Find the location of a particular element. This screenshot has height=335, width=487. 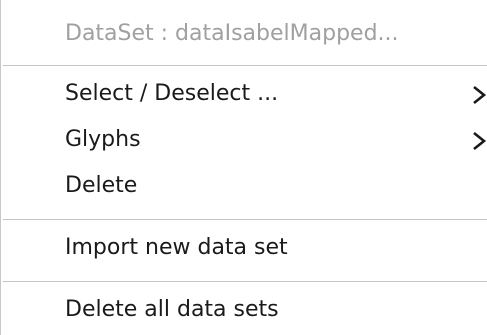

menu-item-label: Delete all data sets is located at coordinates (172, 309).